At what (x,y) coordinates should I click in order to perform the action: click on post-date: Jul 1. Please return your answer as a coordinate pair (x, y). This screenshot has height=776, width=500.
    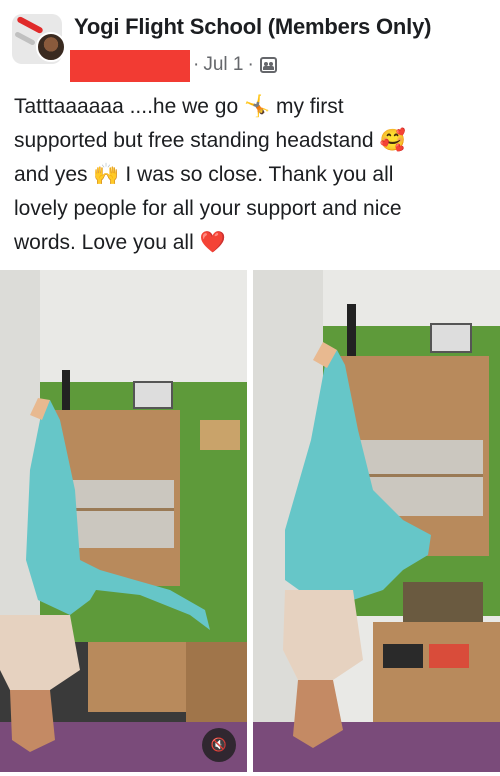
    Looking at the image, I should click on (223, 65).